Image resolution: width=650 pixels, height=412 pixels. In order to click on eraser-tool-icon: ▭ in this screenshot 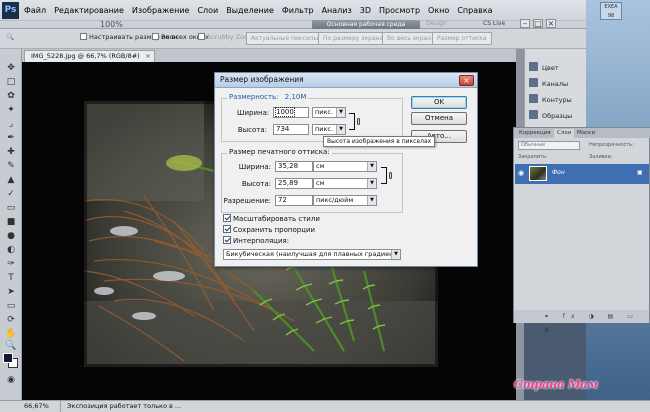, I will do `click(11, 208)`.